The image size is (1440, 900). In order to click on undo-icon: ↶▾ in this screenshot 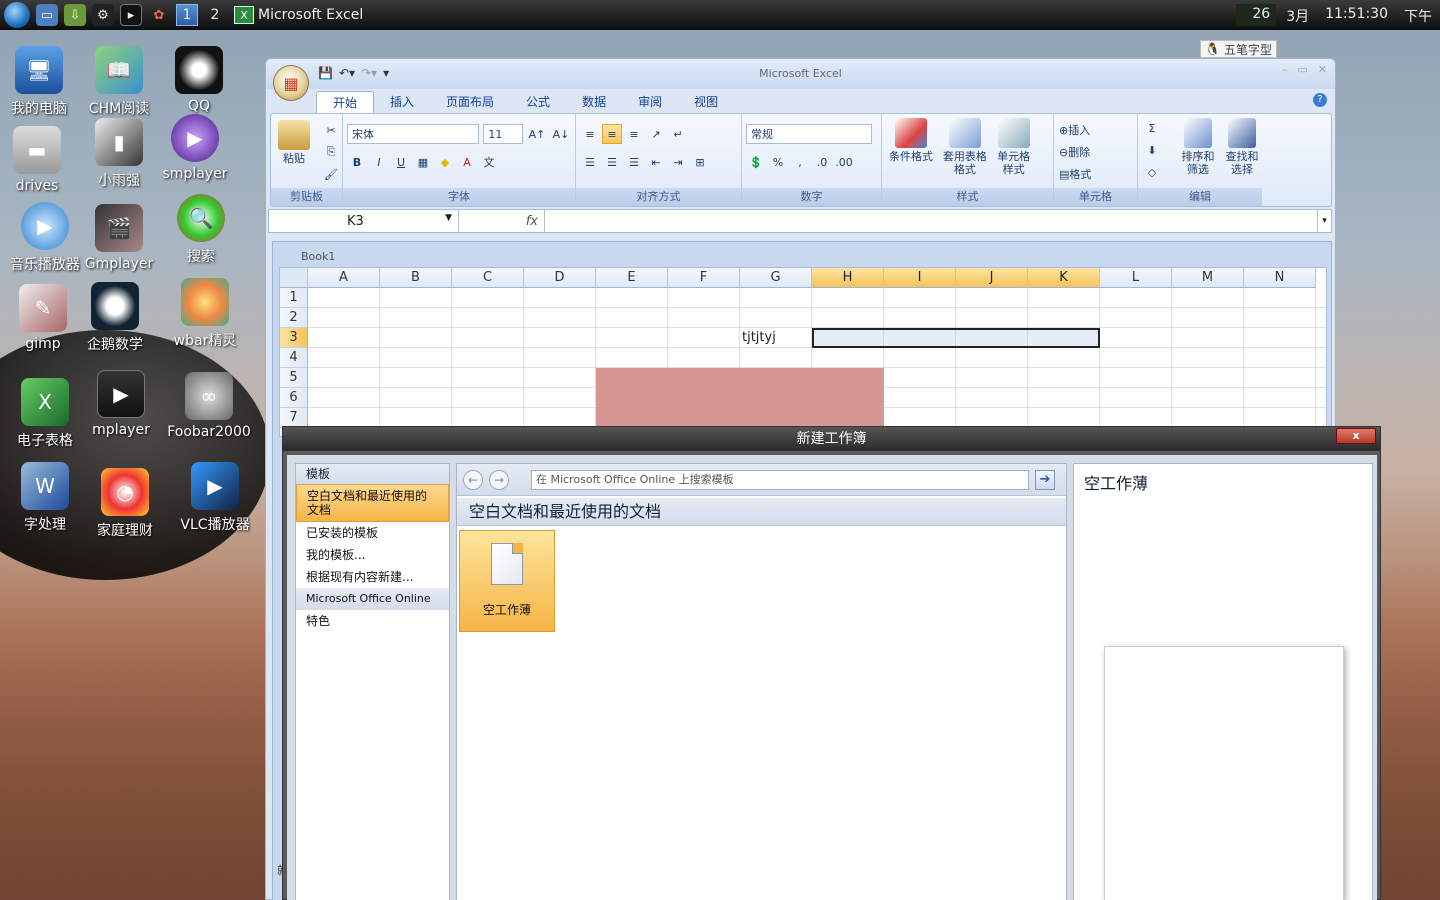, I will do `click(347, 73)`.